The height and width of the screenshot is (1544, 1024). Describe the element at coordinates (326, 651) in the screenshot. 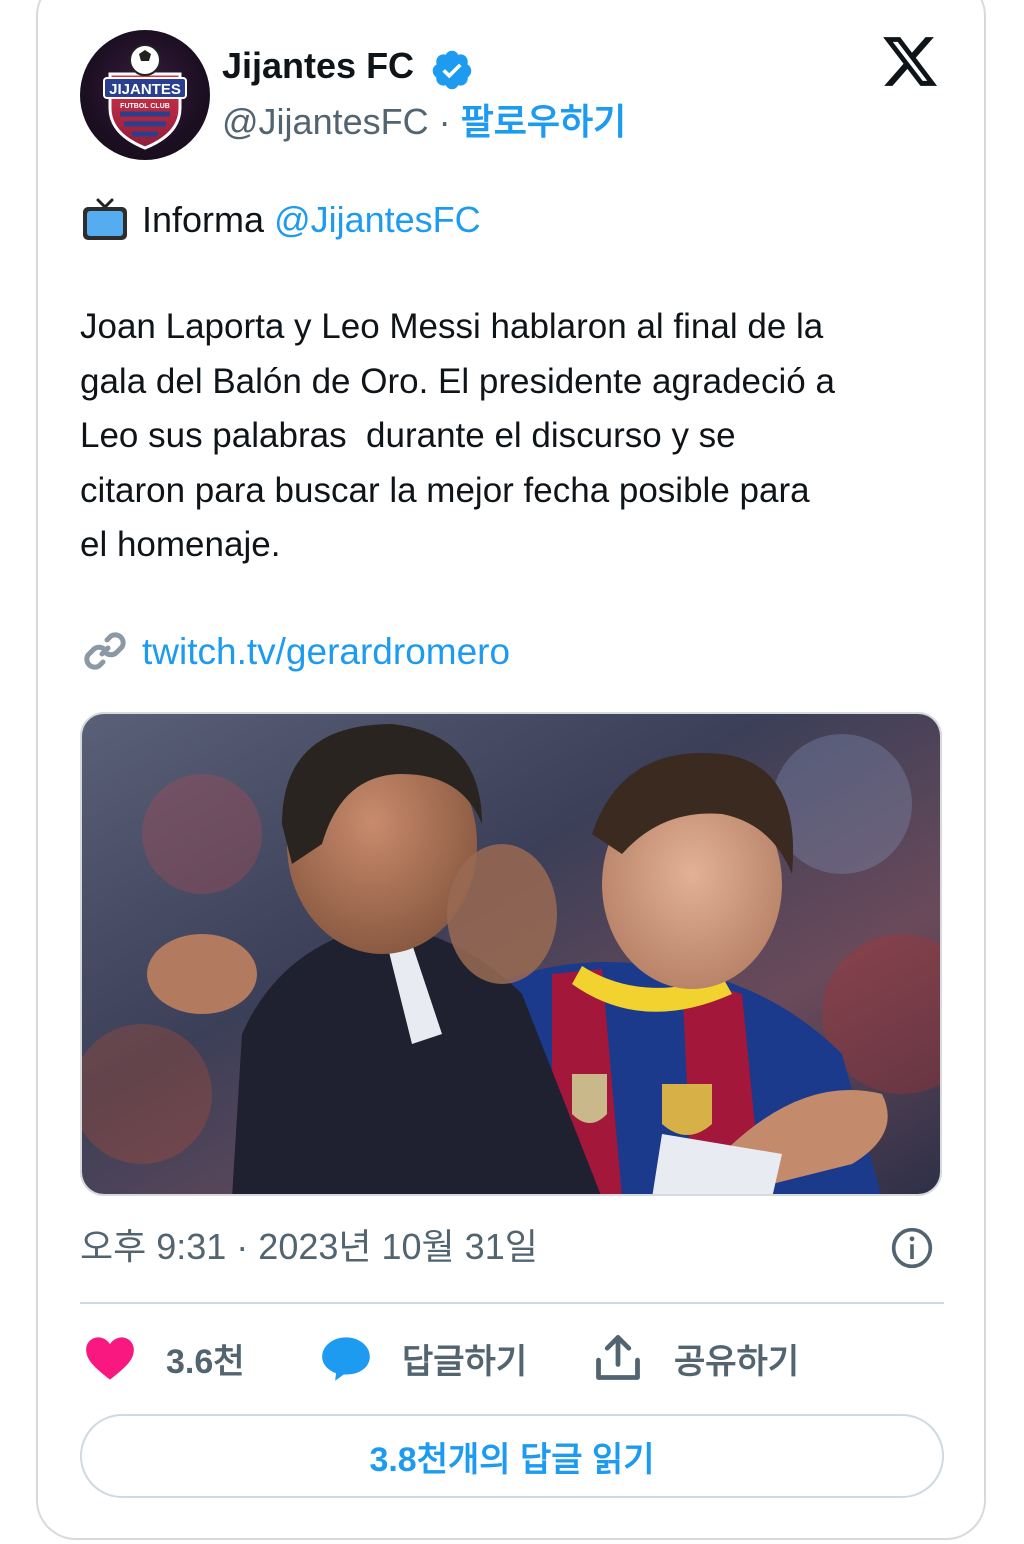

I see `tweet-link: twitch.tv/gerardromero` at that location.